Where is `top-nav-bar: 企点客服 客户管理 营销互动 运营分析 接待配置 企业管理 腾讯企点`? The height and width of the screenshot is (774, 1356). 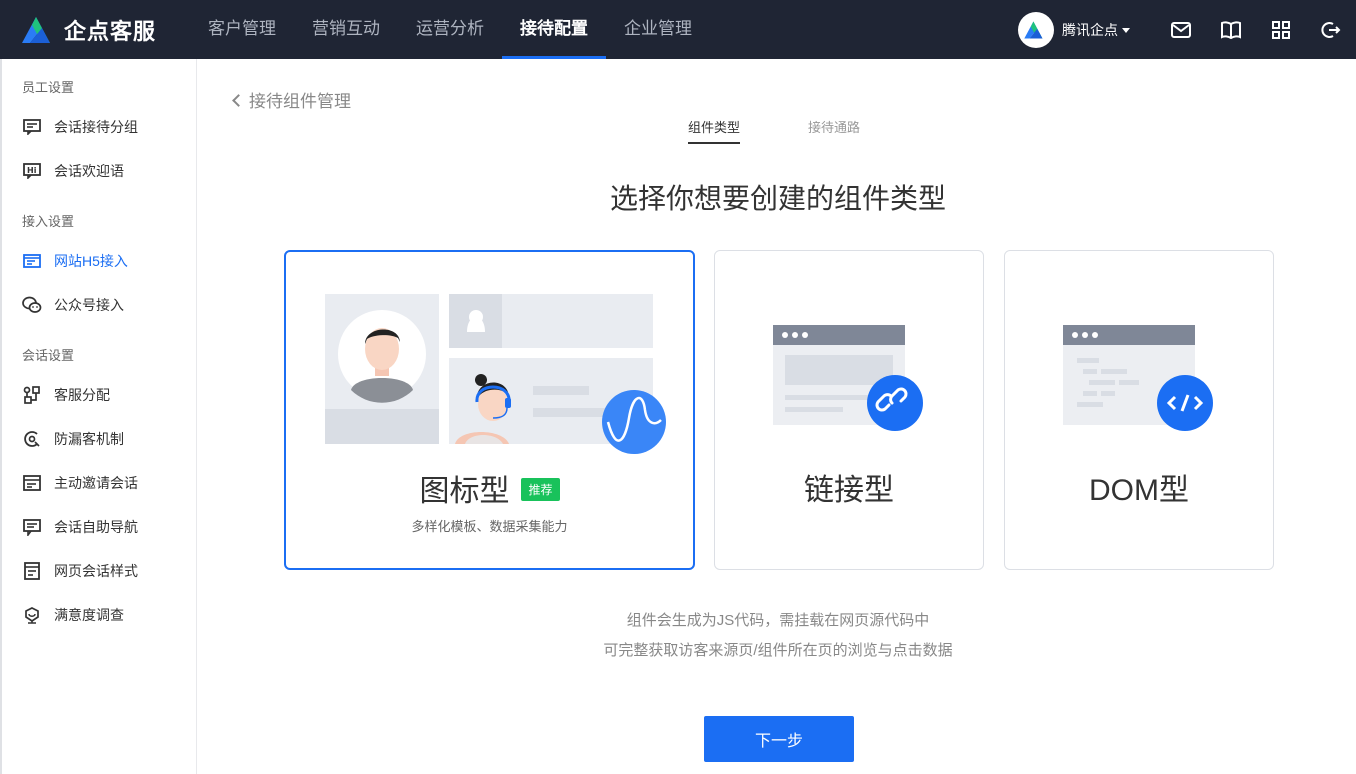 top-nav-bar: 企点客服 客户管理 营销互动 运营分析 接待配置 企业管理 腾讯企点 is located at coordinates (678, 29).